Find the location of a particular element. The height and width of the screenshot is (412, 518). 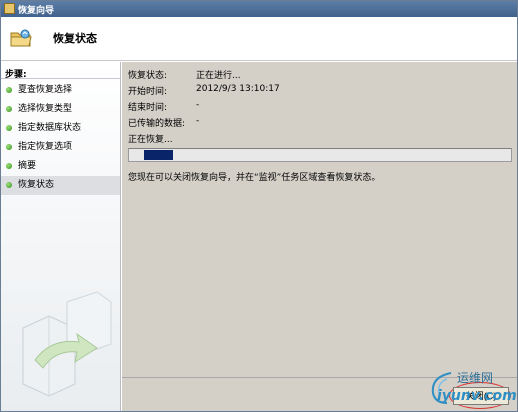

step-item-database-state: 指定数据库状态 is located at coordinates (60, 128).